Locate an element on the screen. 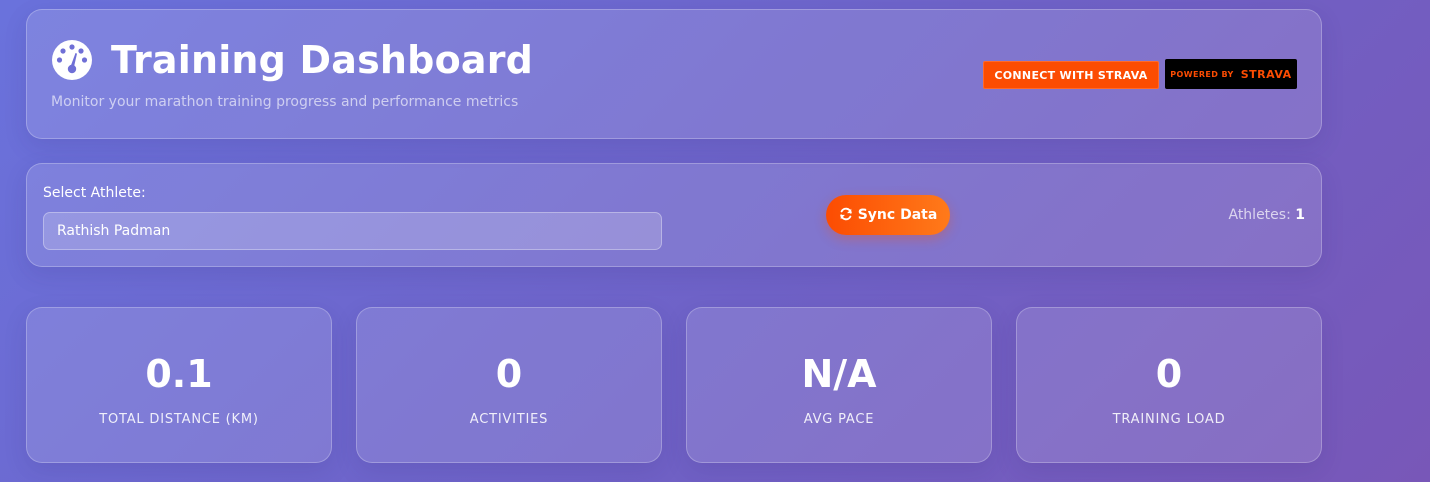  stat-card-training-load: 0 TRAINING LOAD is located at coordinates (1169, 385).